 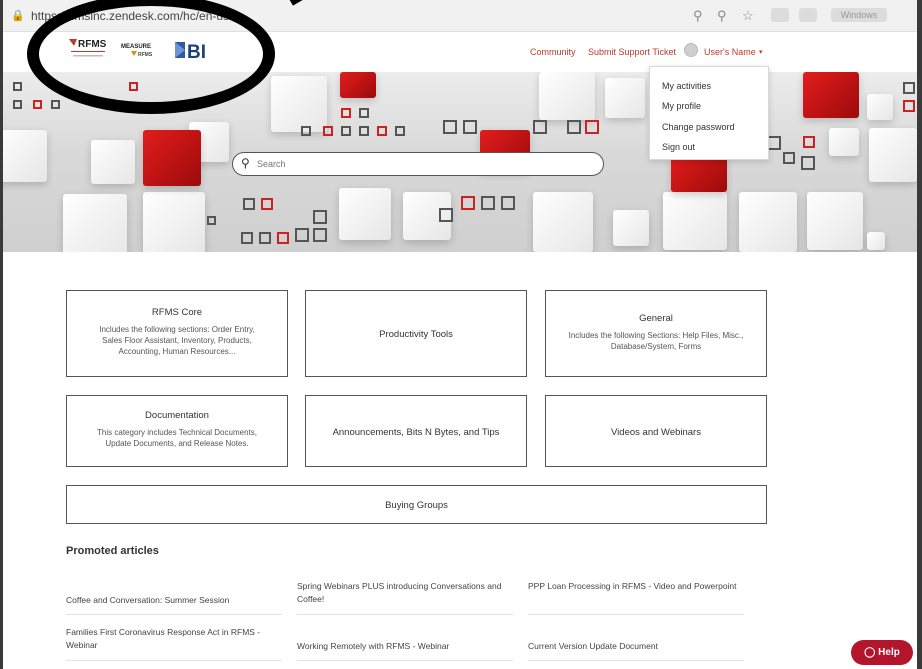 What do you see at coordinates (681, 106) in the screenshot?
I see `menu-item-my-profile: My profile` at bounding box center [681, 106].